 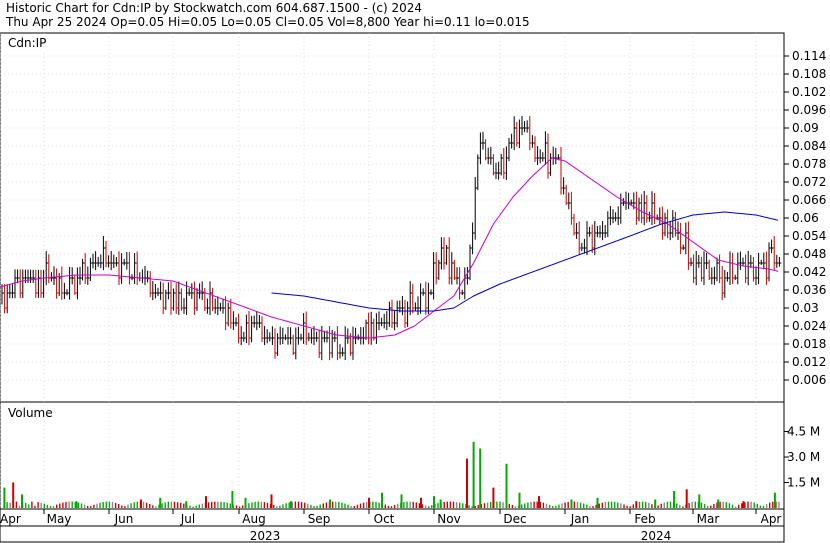 What do you see at coordinates (656, 536) in the screenshot?
I see `year-tick-label: 2024` at bounding box center [656, 536].